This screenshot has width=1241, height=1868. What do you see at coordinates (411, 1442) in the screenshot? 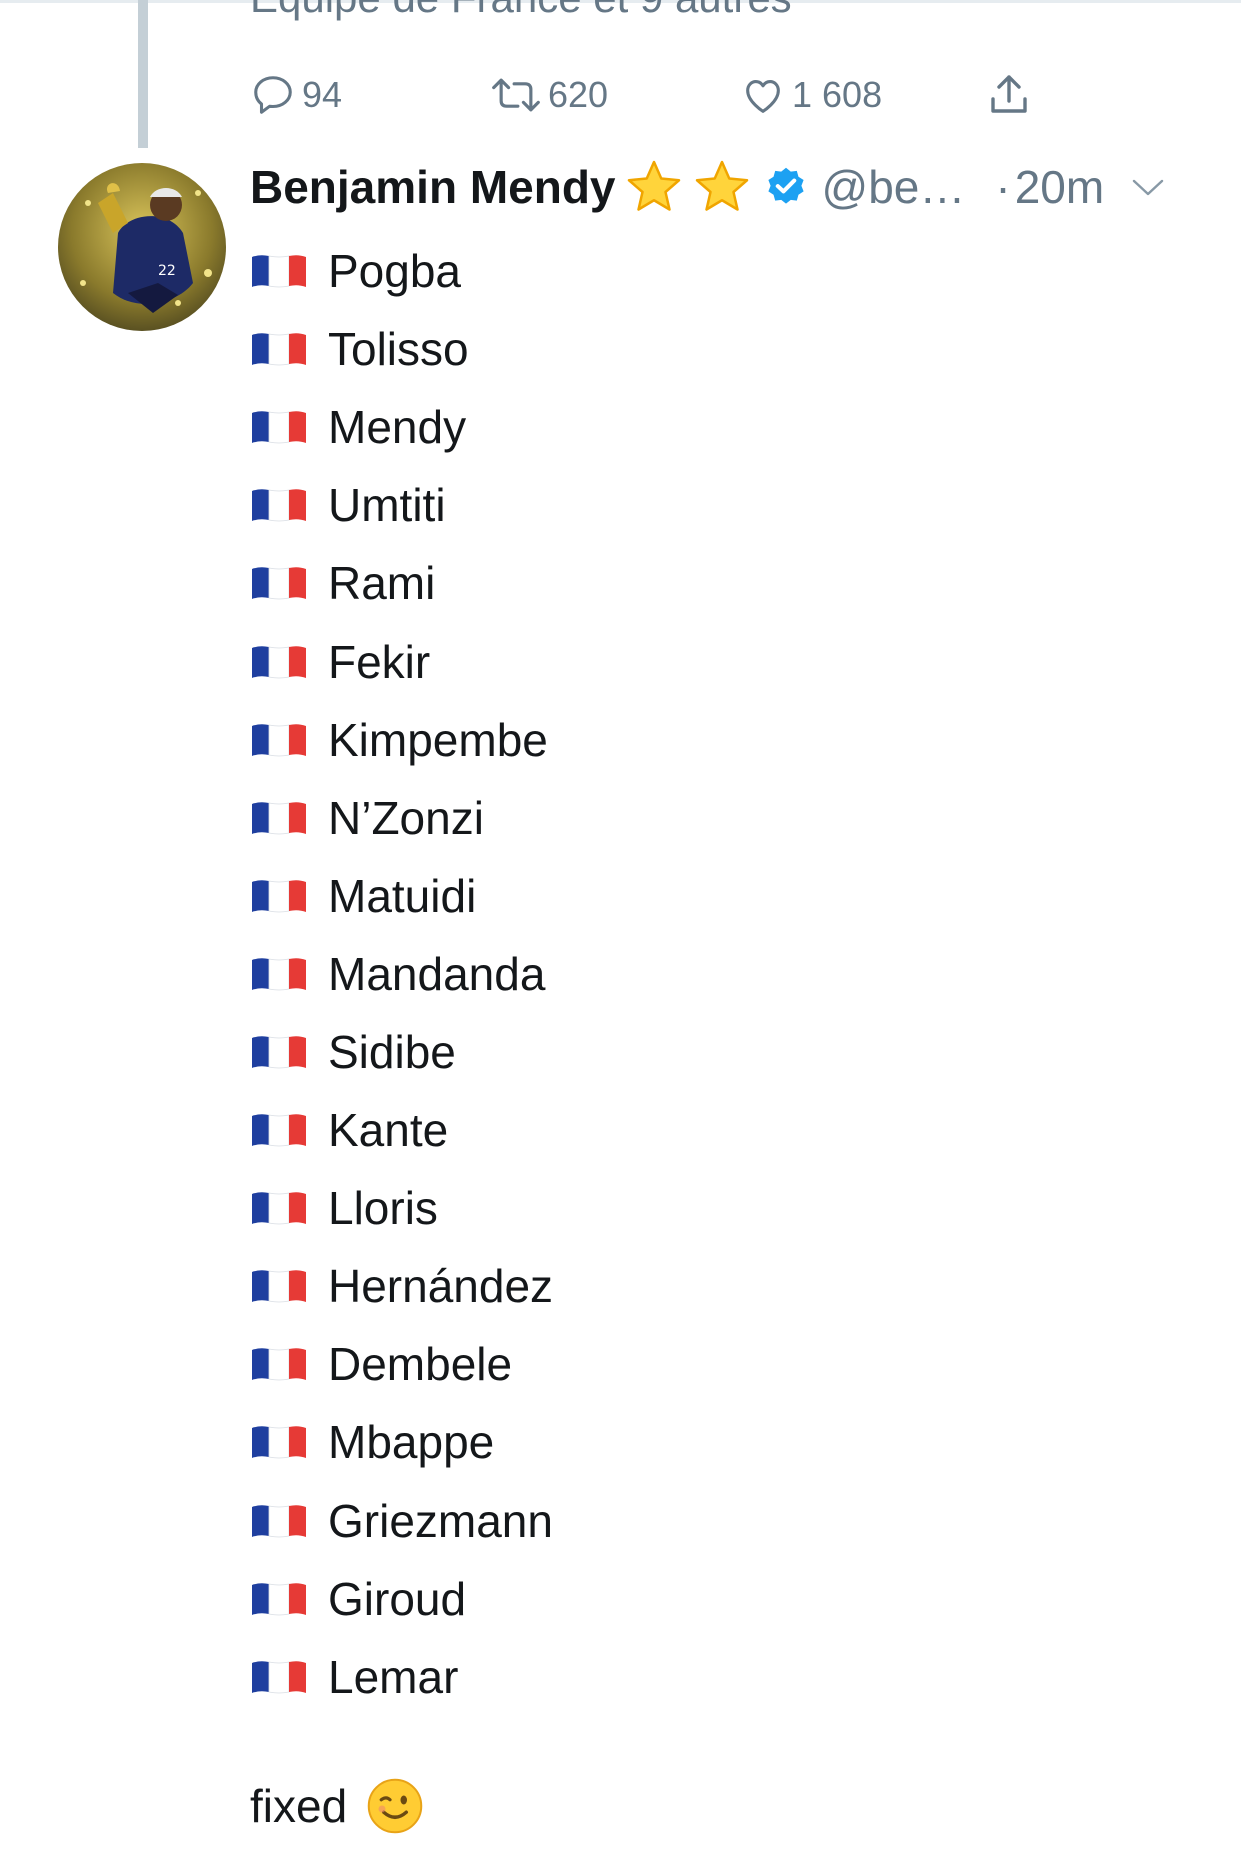
I see `player-name: Mbappe` at bounding box center [411, 1442].